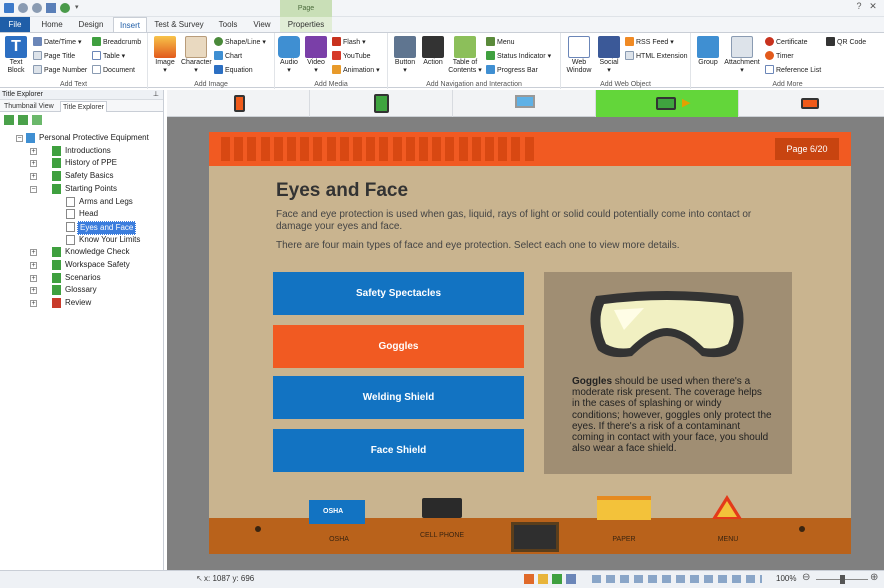  I want to click on welding-shield-button: Welding Shield, so click(398, 397).